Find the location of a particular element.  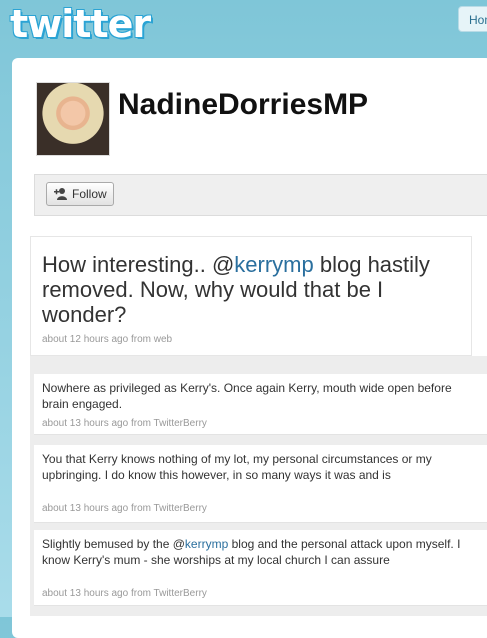

twitter-logo: twitter is located at coordinates (80, 24).